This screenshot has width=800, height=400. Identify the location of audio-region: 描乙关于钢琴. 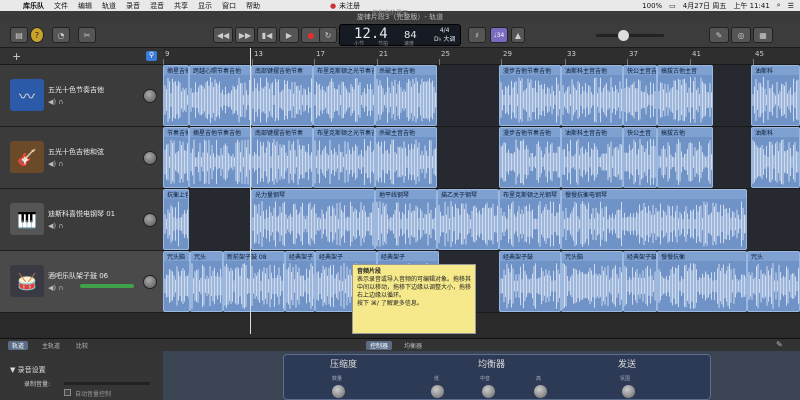
(468, 219).